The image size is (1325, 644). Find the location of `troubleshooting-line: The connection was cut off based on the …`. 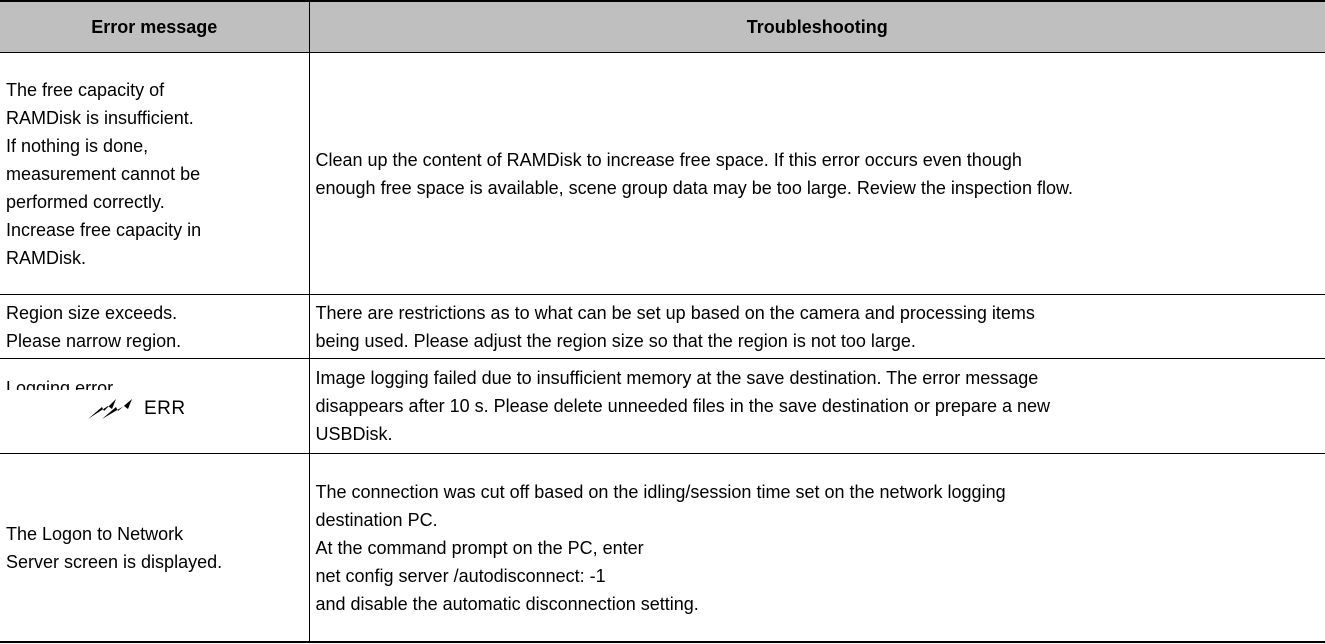

troubleshooting-line: The connection was cut off based on the … is located at coordinates (660, 491).